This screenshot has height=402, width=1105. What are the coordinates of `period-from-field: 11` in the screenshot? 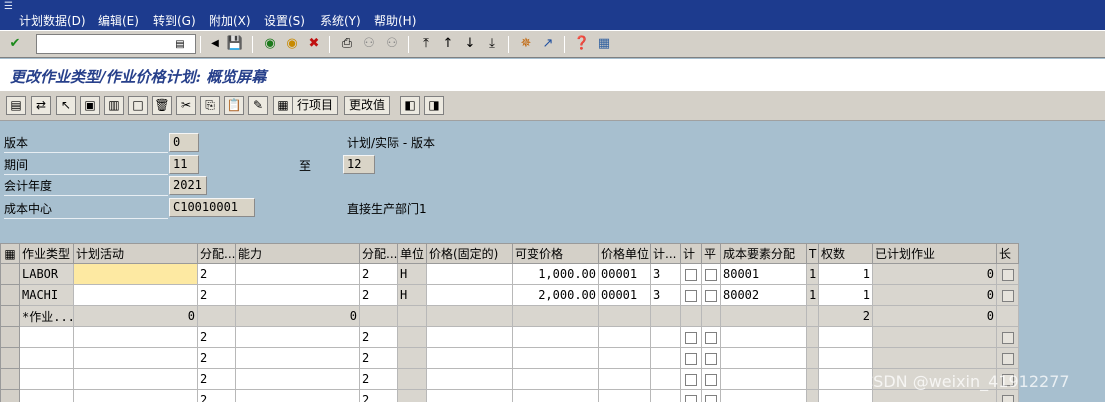 It's located at (184, 164).